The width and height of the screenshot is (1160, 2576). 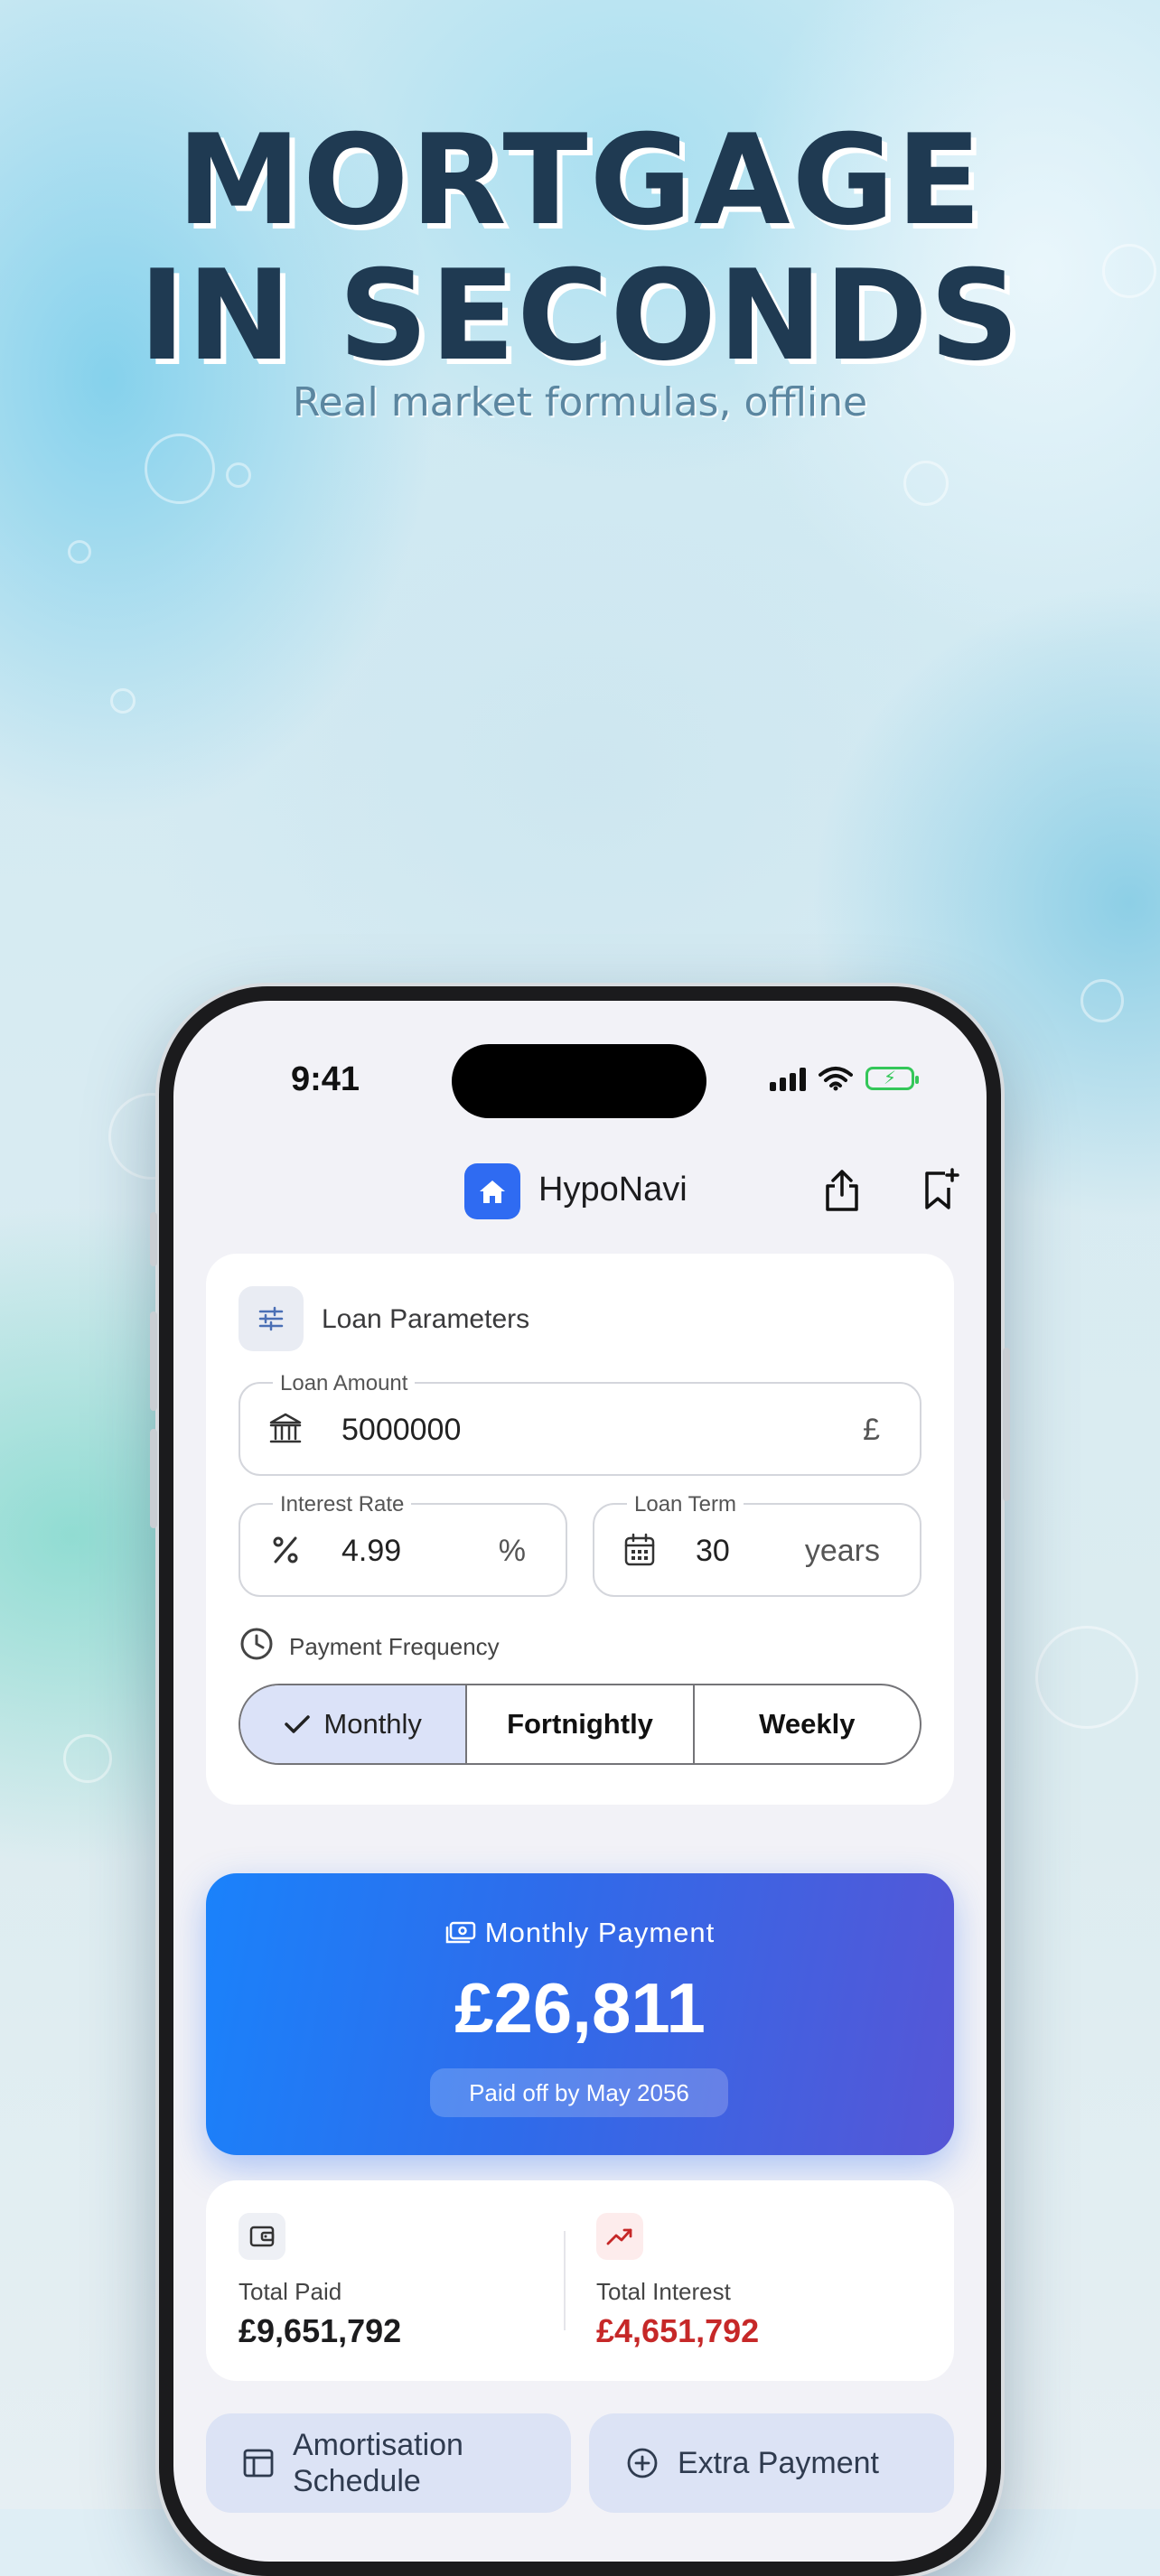 I want to click on hero-title-line-2: IN SECONDS, so click(x=580, y=315).